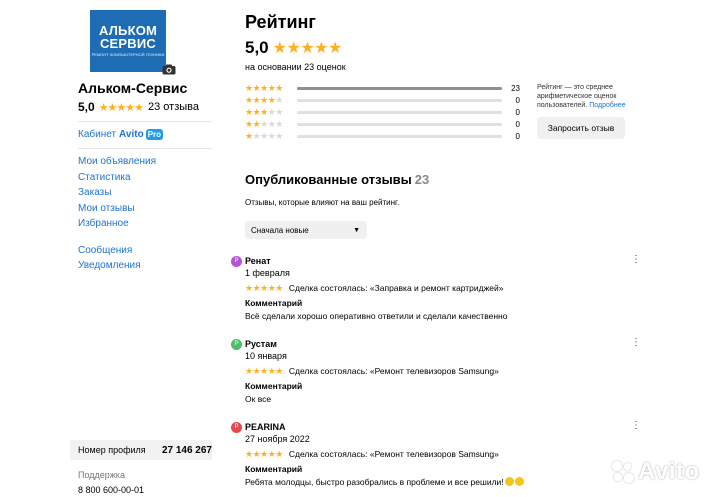  Describe the element at coordinates (356, 230) in the screenshot. I see `chevron-down-icon: ▼` at that location.